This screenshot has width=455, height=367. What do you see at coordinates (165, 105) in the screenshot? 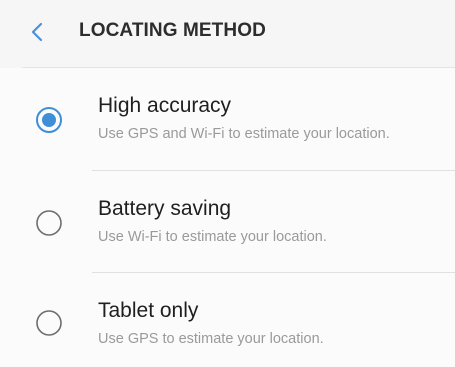
I see `option-label: High accuracy` at bounding box center [165, 105].